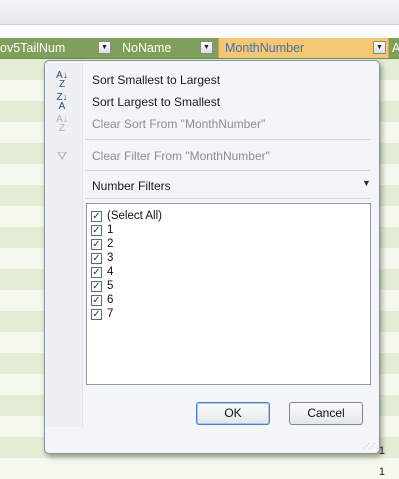  I want to click on checkbox-label: 3, so click(110, 258).